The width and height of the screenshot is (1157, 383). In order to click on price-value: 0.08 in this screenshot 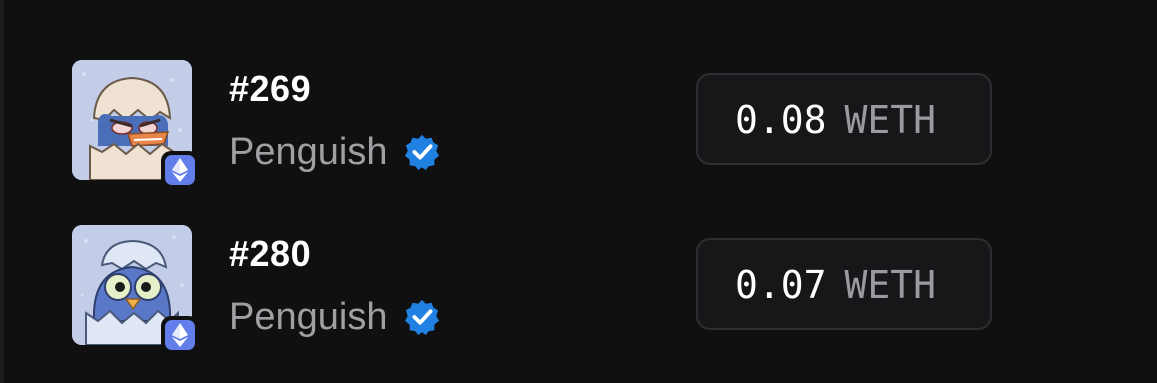, I will do `click(781, 120)`.